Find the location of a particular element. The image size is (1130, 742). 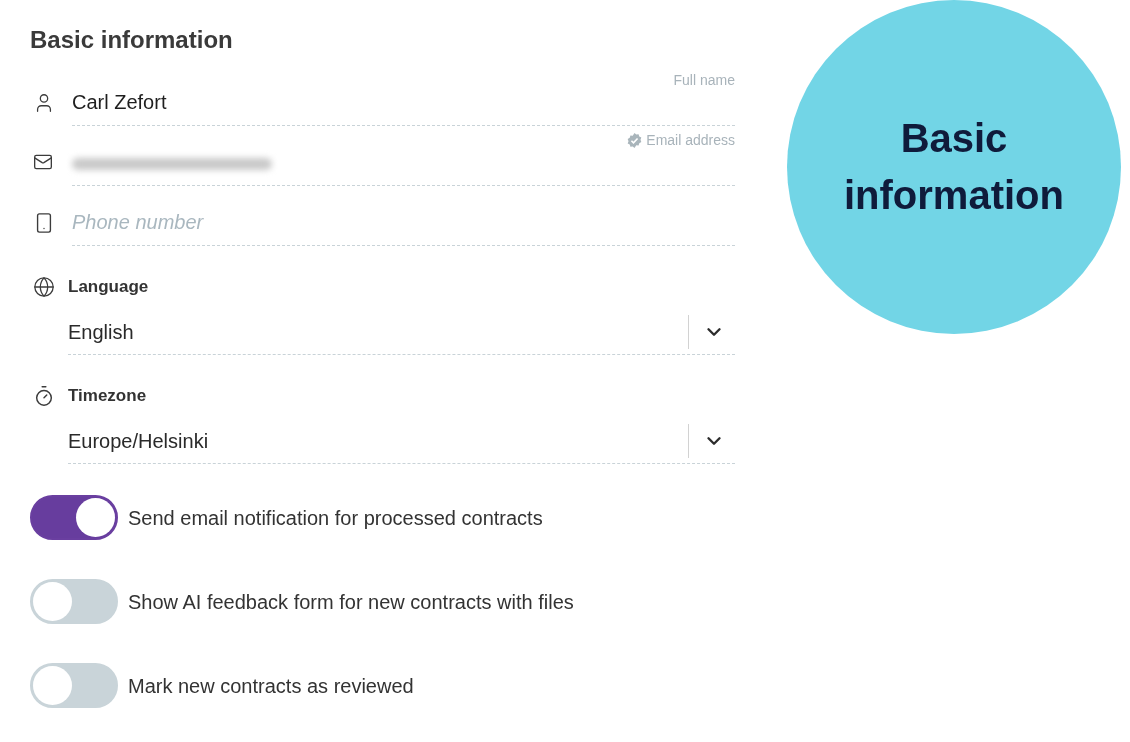

toggle-switch is located at coordinates (74, 517).